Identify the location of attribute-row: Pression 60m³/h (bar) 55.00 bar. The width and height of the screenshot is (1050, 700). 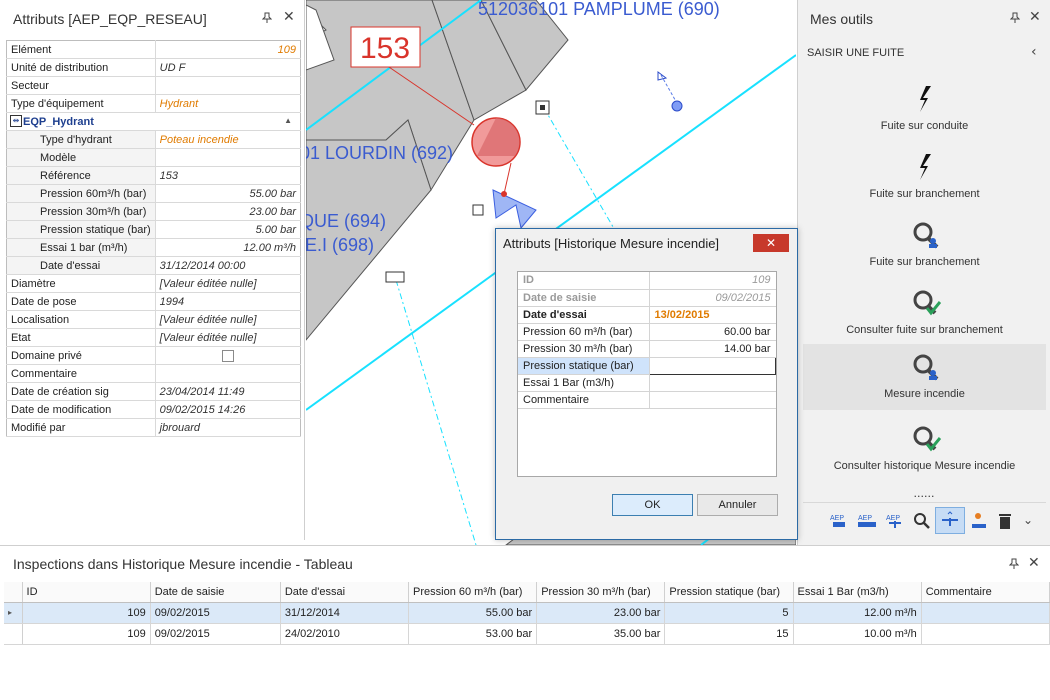
(153, 193).